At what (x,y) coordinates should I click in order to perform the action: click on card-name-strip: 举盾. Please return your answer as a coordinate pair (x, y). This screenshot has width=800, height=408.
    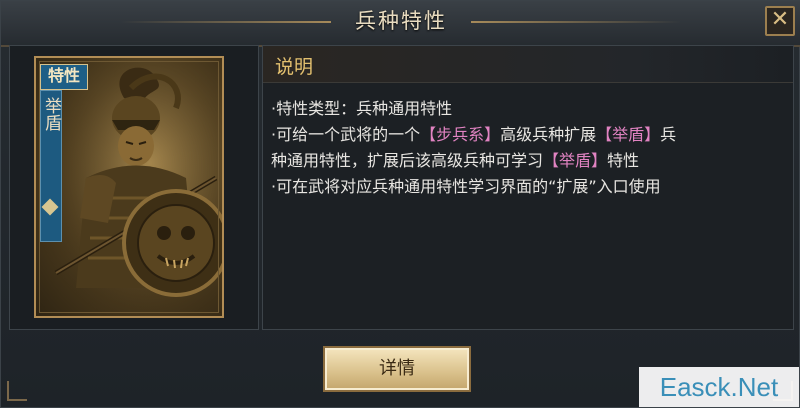
    Looking at the image, I should click on (51, 166).